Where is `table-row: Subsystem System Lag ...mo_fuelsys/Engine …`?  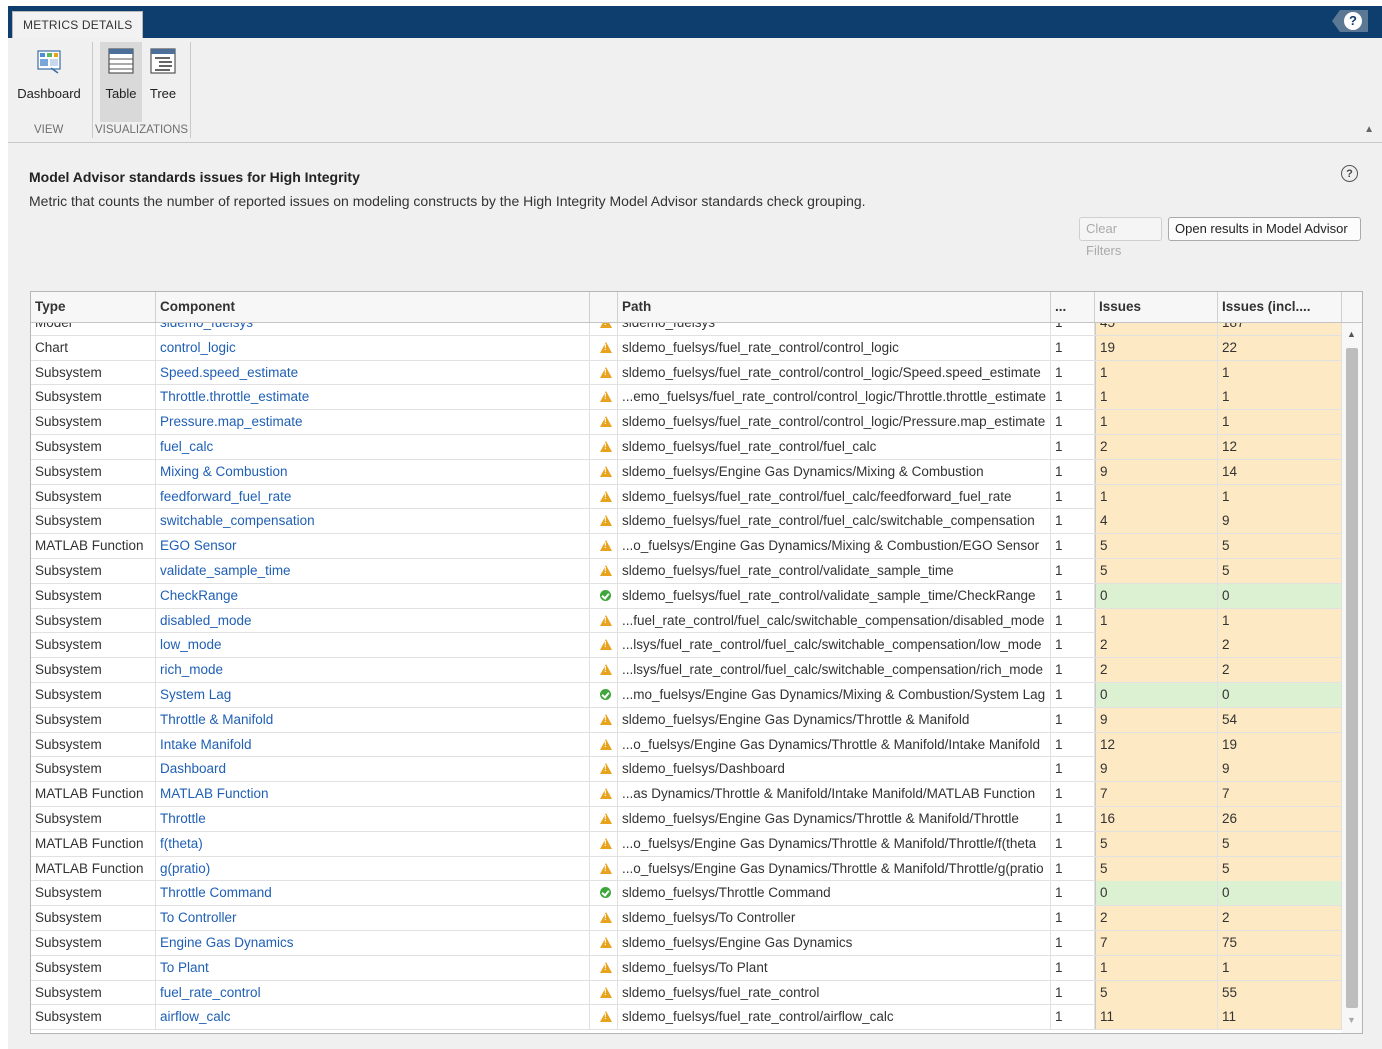
table-row: Subsystem System Lag ...mo_fuelsys/Engine … is located at coordinates (686, 695).